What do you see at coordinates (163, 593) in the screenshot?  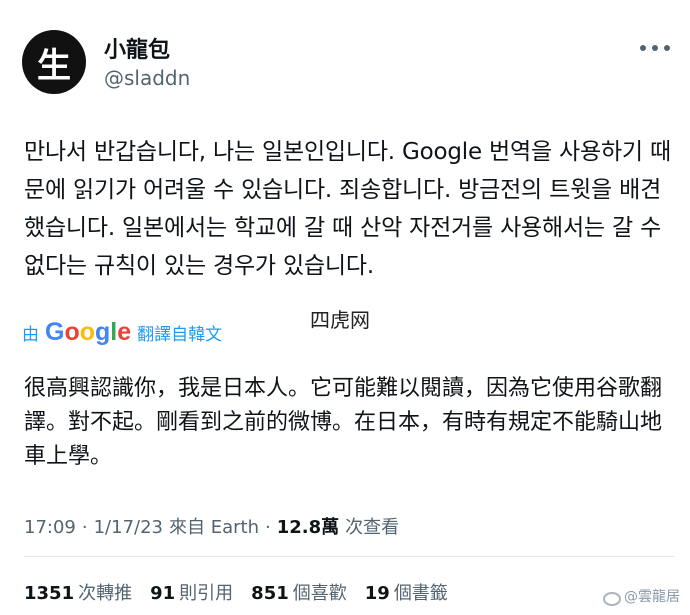 I see `quotes-count: 91` at bounding box center [163, 593].